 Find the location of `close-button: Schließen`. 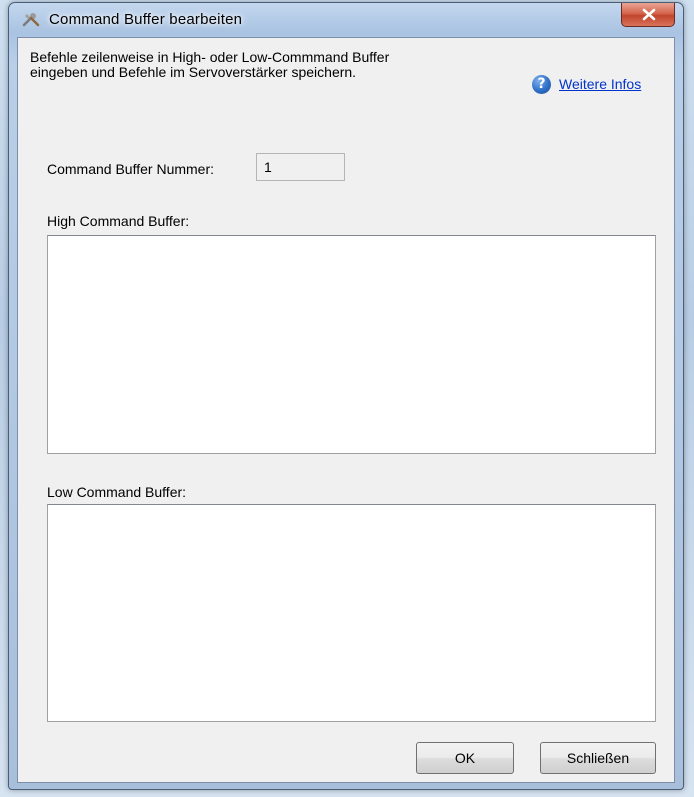

close-button: Schließen is located at coordinates (598, 758).